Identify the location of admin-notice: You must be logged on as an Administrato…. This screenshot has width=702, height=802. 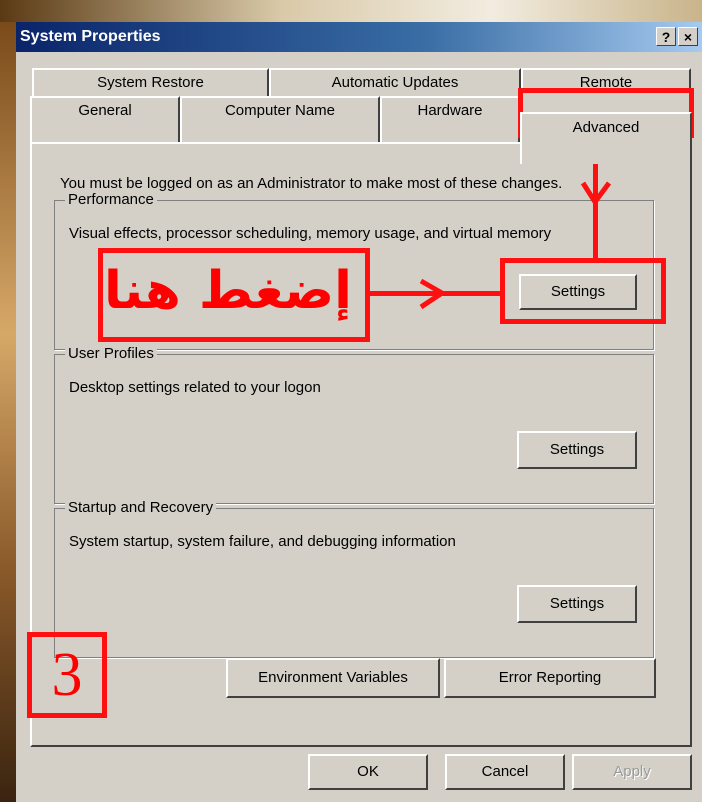
(311, 183).